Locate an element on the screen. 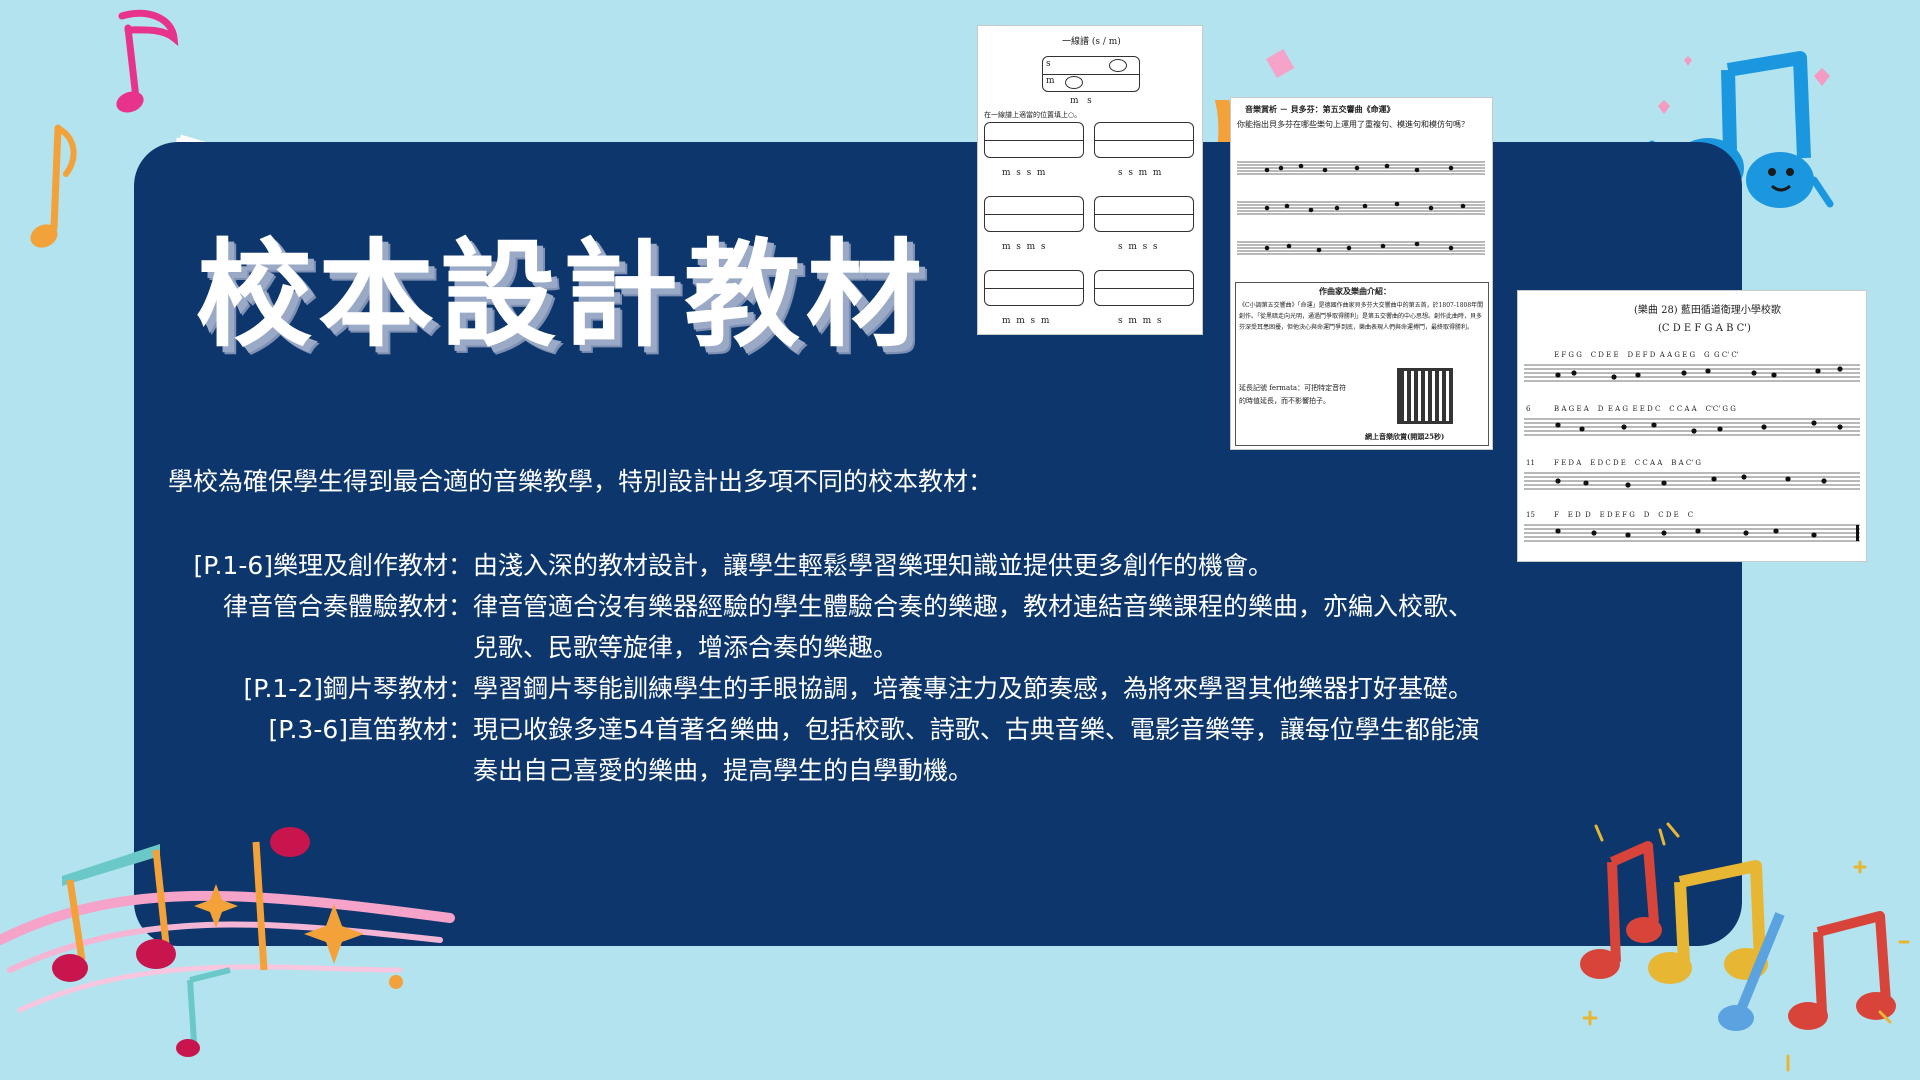 This screenshot has width=1920, height=1080. material-label: [P.1-2]鋼片琴教材： is located at coordinates (358, 688).